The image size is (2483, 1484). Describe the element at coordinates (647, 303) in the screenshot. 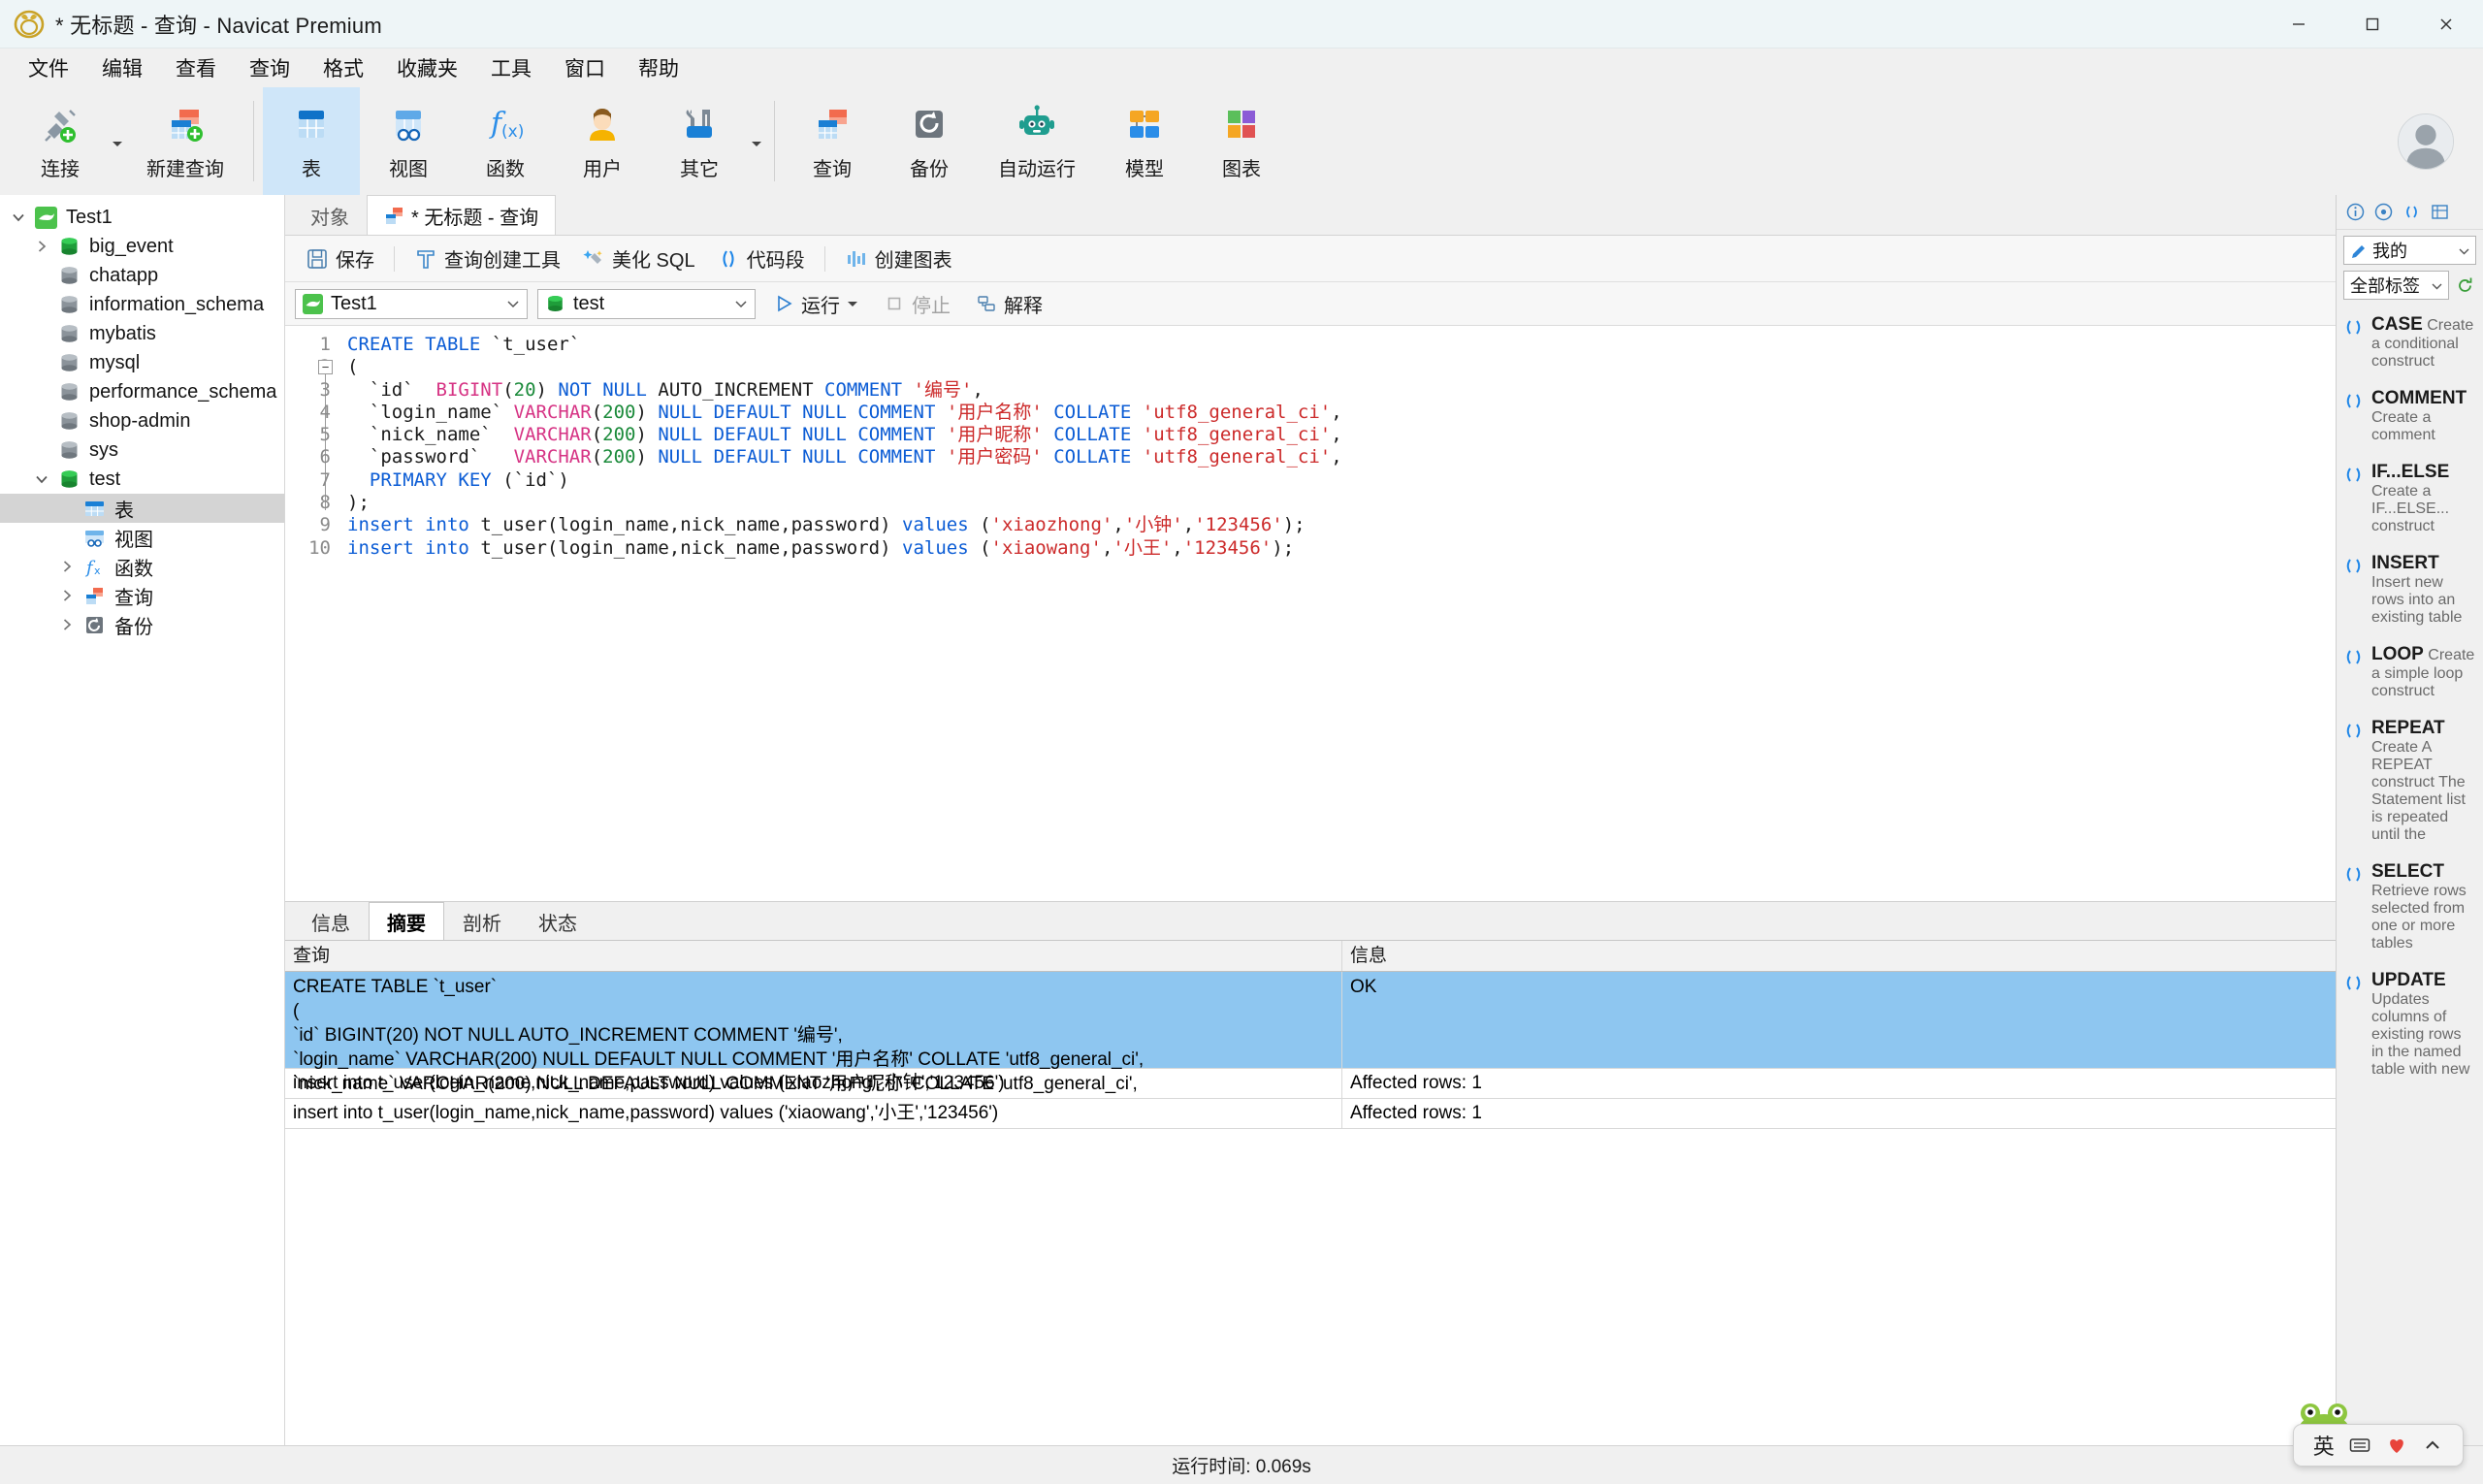

I see `database-select: test` at that location.